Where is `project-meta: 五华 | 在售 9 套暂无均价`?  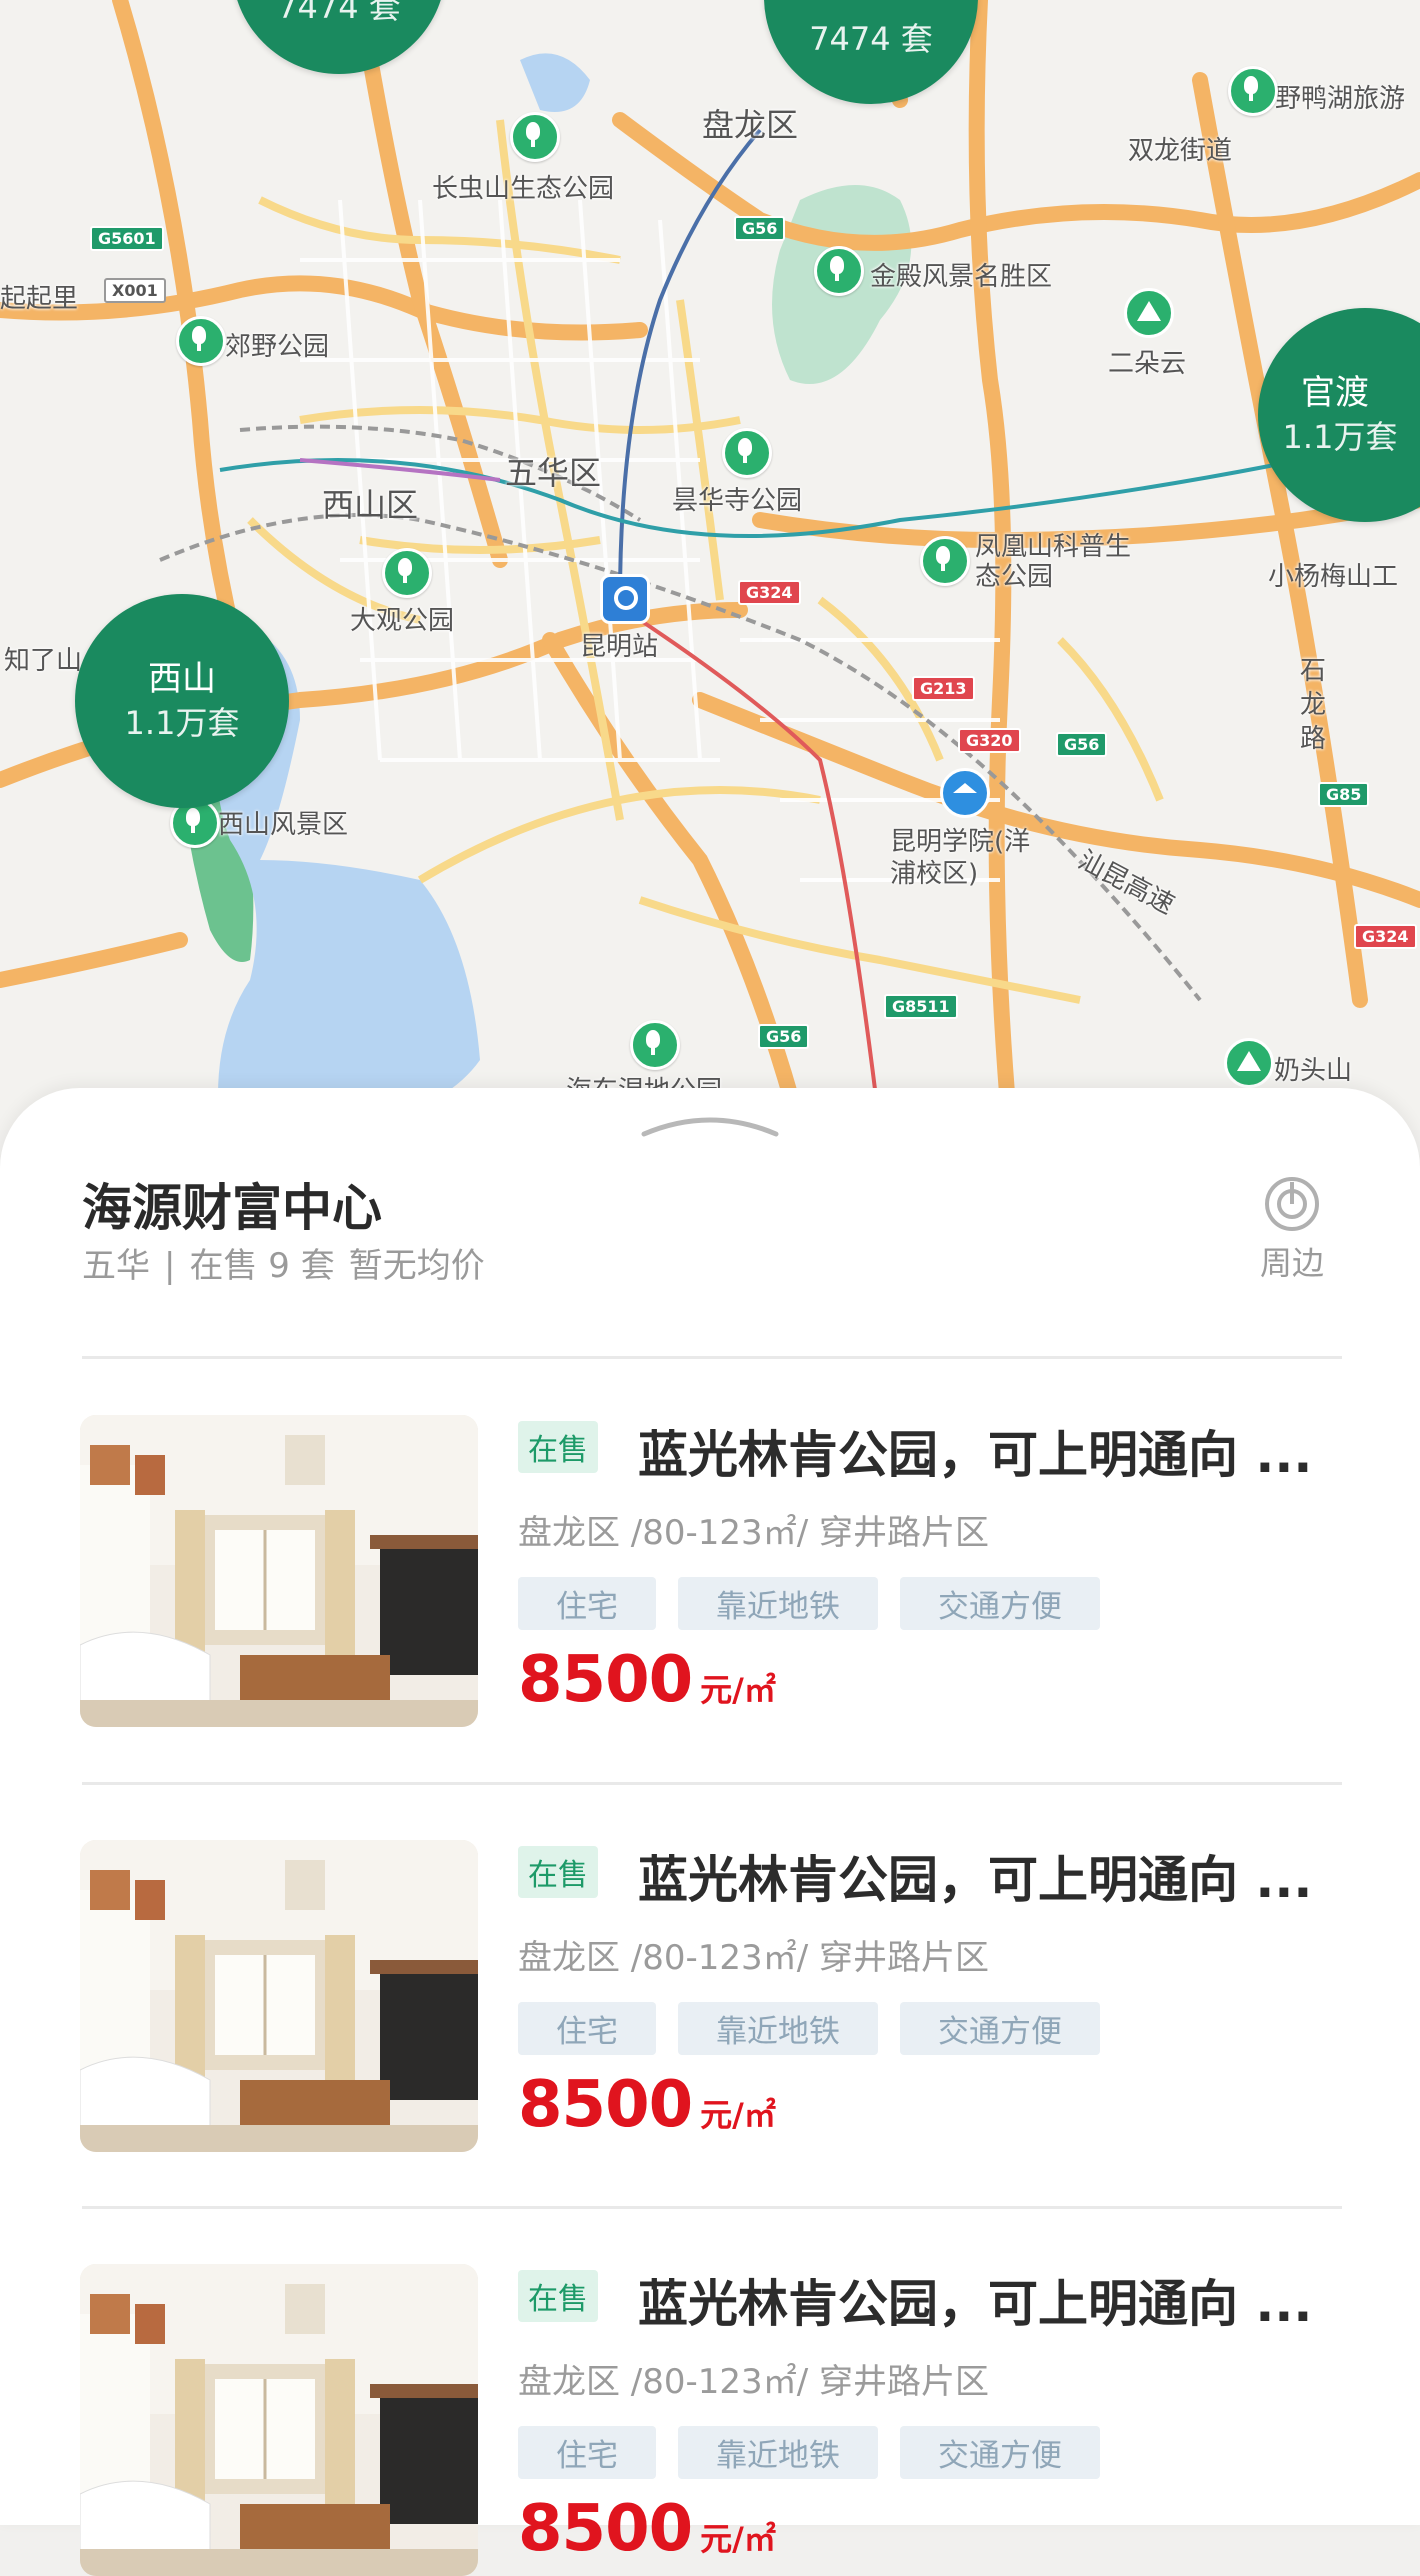
project-meta: 五华 | 在售 9 套暂无均价 is located at coordinates (290, 1262).